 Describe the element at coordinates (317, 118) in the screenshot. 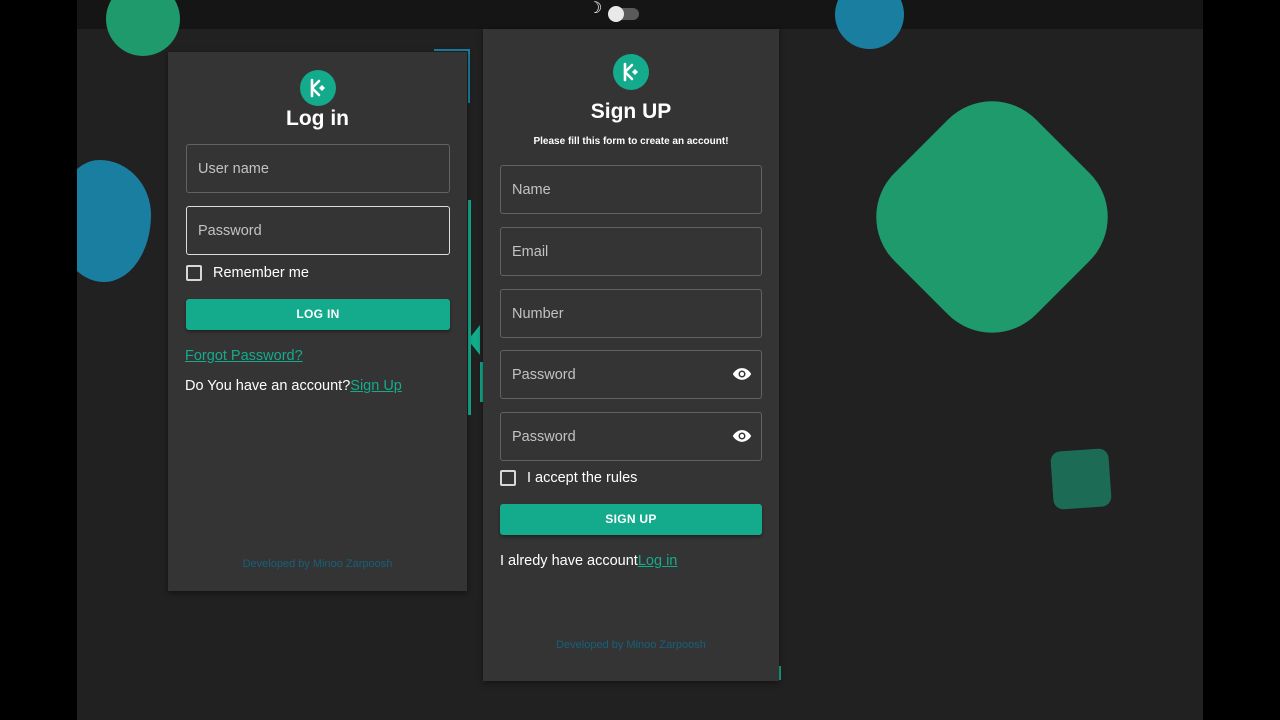

I see `login-title: Log in` at that location.